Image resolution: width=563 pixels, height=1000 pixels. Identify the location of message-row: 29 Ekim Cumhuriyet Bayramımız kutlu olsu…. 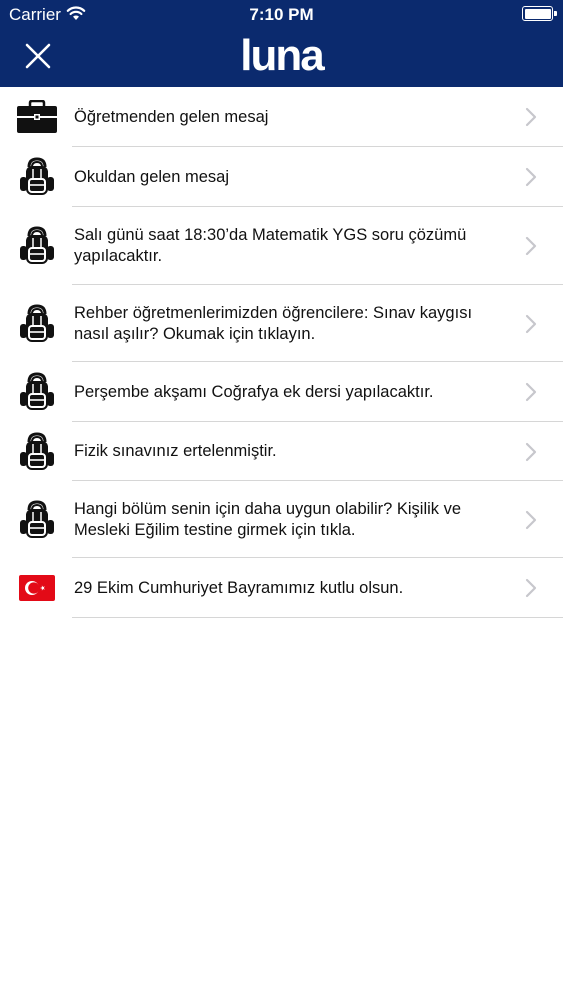
(281, 588).